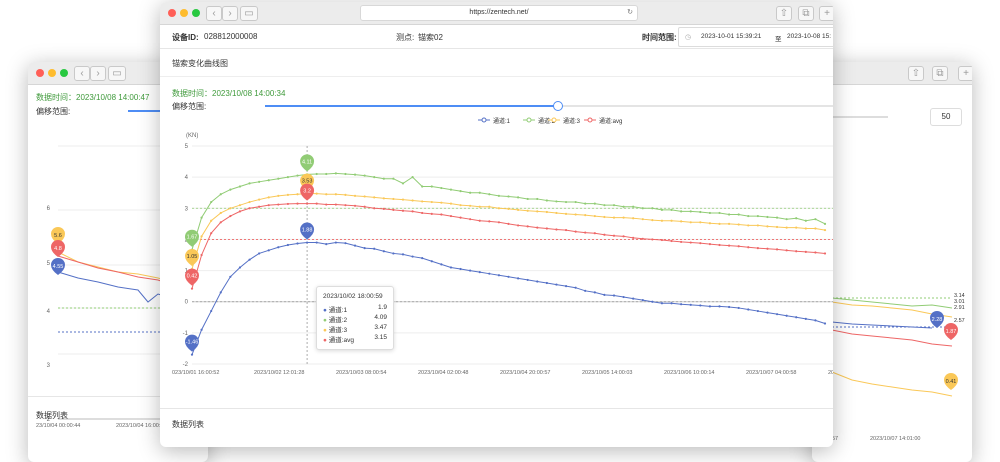  I want to click on value-pin: 1.88, so click(307, 231).